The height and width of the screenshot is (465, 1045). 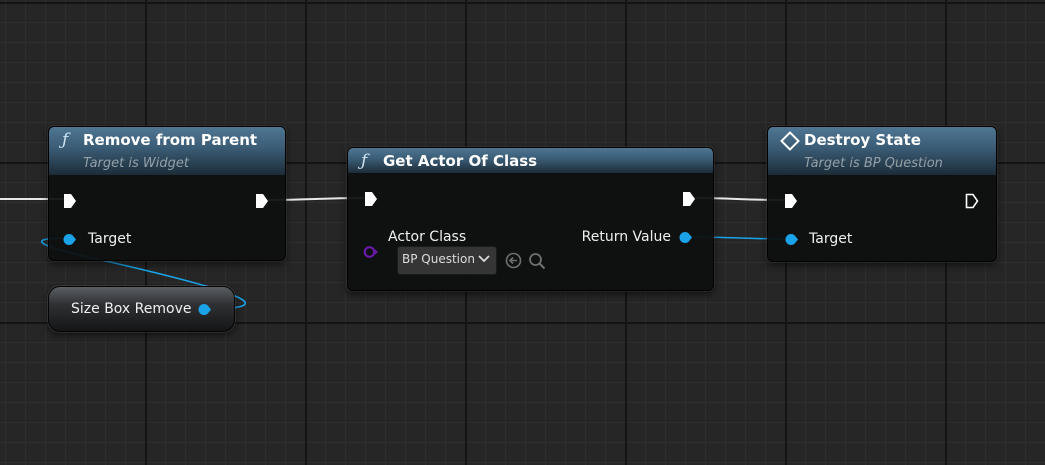 What do you see at coordinates (513, 260) in the screenshot?
I see `use-selected-icon` at bounding box center [513, 260].